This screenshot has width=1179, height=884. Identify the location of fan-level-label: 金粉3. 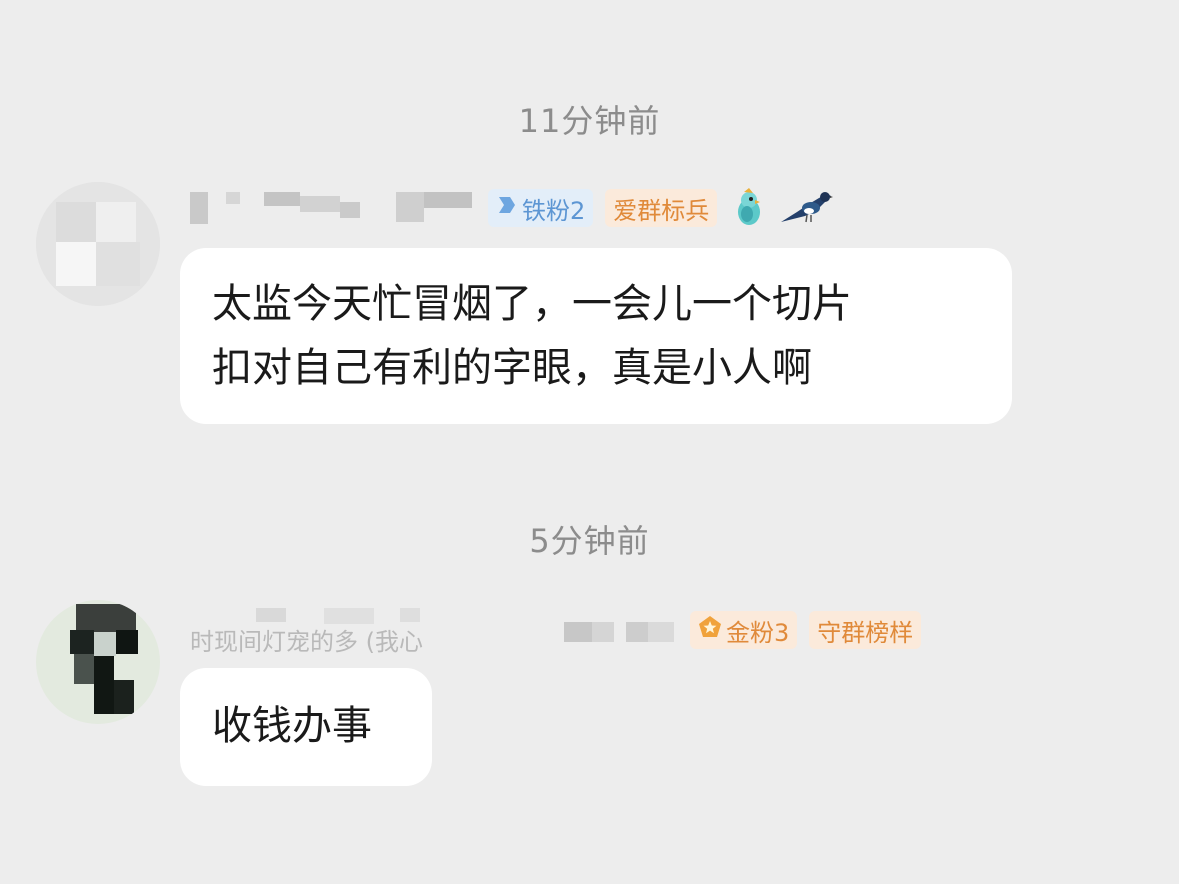
(758, 632).